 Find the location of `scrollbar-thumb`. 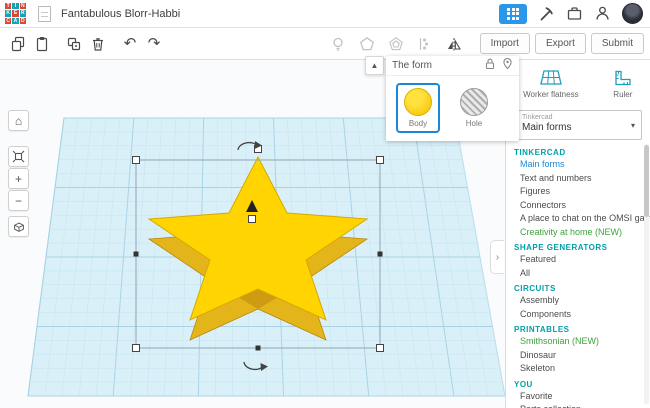

scrollbar-thumb is located at coordinates (646, 181).